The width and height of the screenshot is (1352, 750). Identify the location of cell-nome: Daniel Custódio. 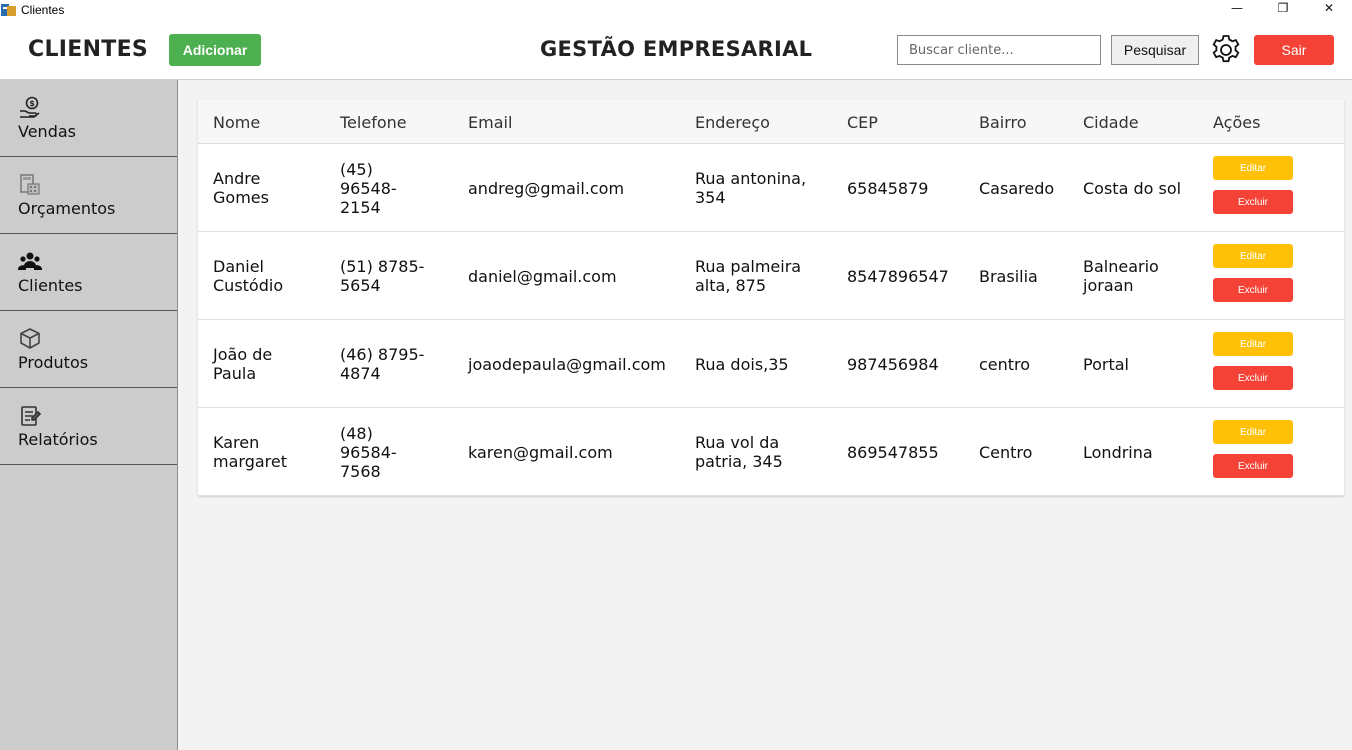
(248, 276).